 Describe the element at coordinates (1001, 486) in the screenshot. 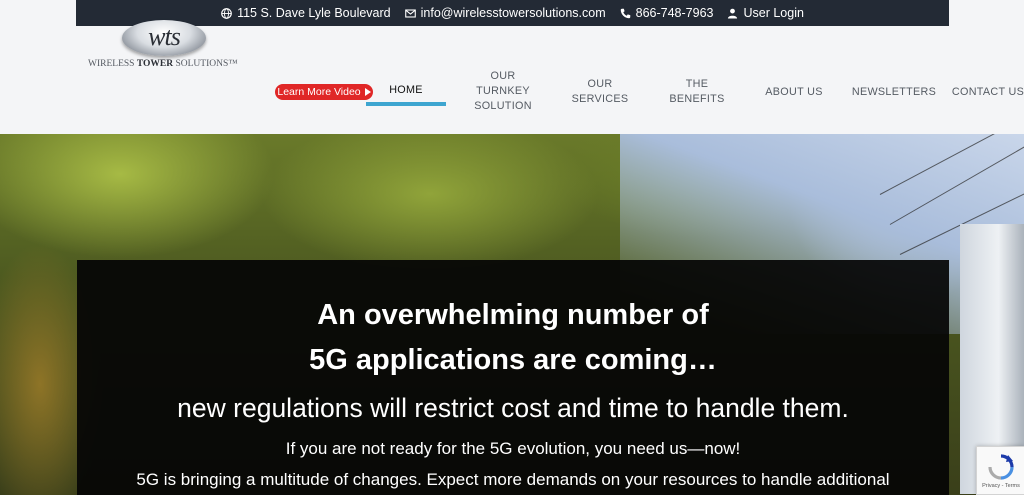

I see `recaptcha-links: Privacy - Terms` at that location.